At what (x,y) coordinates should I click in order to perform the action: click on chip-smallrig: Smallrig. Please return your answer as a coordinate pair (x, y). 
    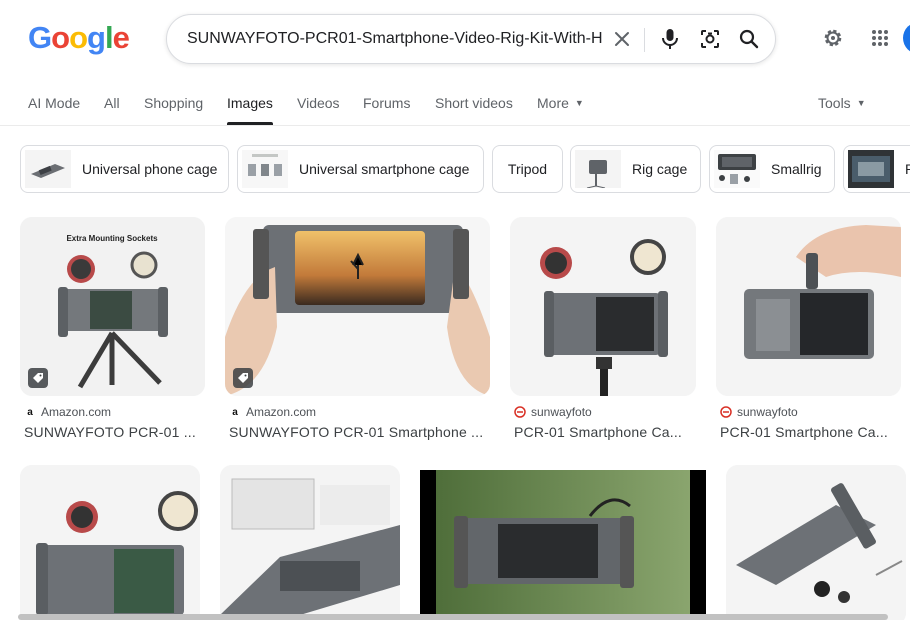
    Looking at the image, I should click on (772, 169).